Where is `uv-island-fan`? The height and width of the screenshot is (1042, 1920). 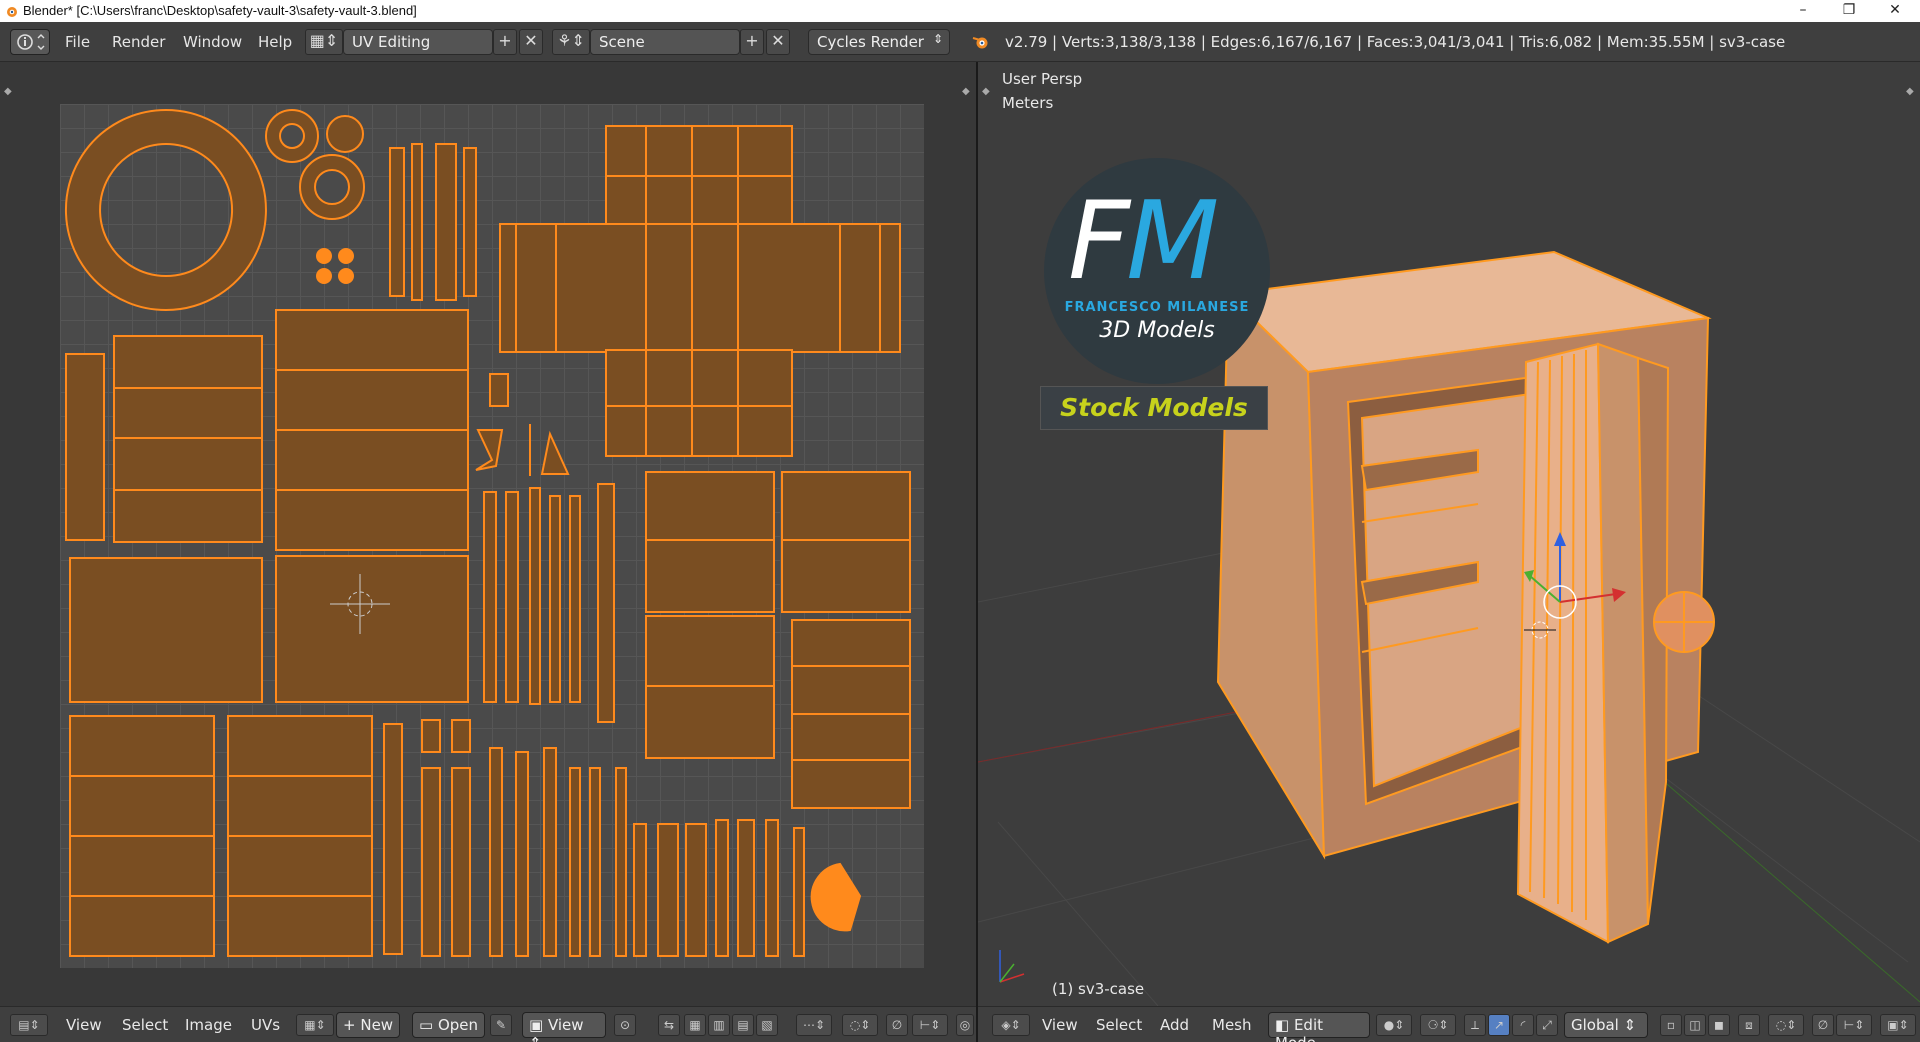 uv-island-fan is located at coordinates (836, 897).